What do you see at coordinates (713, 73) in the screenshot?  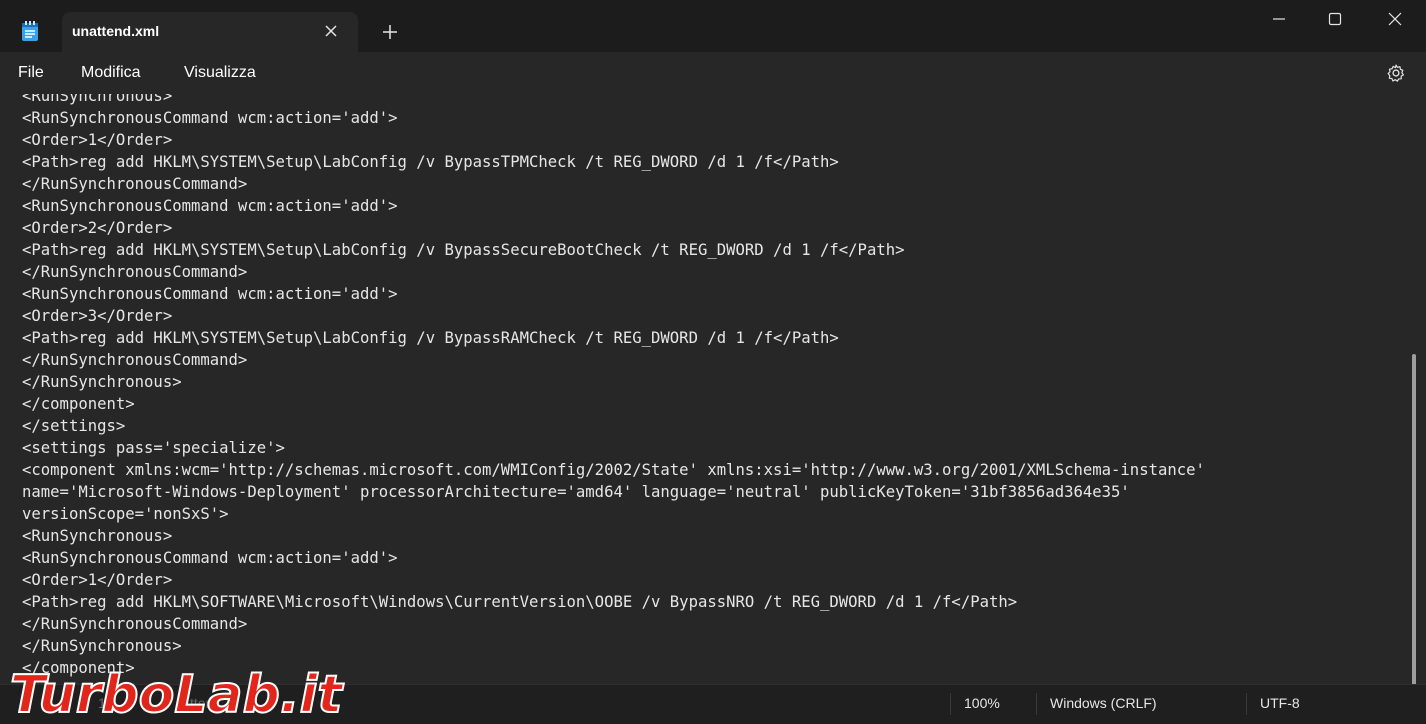 I see `menu-bar: File Modifica Visualizza` at bounding box center [713, 73].